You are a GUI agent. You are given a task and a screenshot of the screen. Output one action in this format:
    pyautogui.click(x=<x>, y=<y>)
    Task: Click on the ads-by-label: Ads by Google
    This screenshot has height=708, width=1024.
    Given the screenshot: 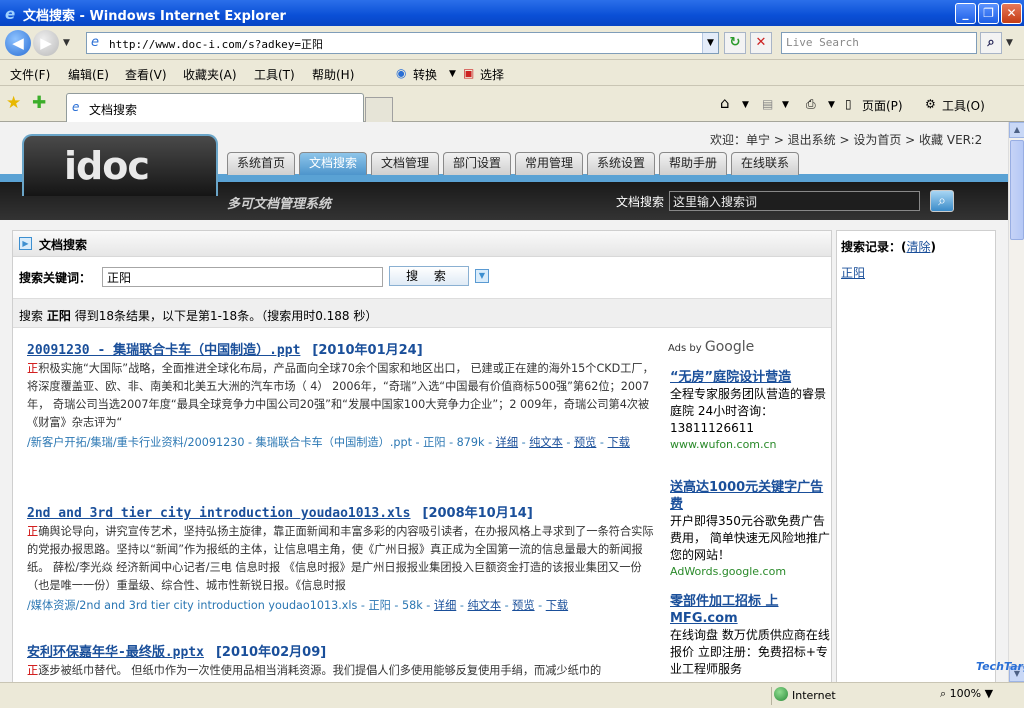 What is the action you would take?
    pyautogui.click(x=711, y=347)
    